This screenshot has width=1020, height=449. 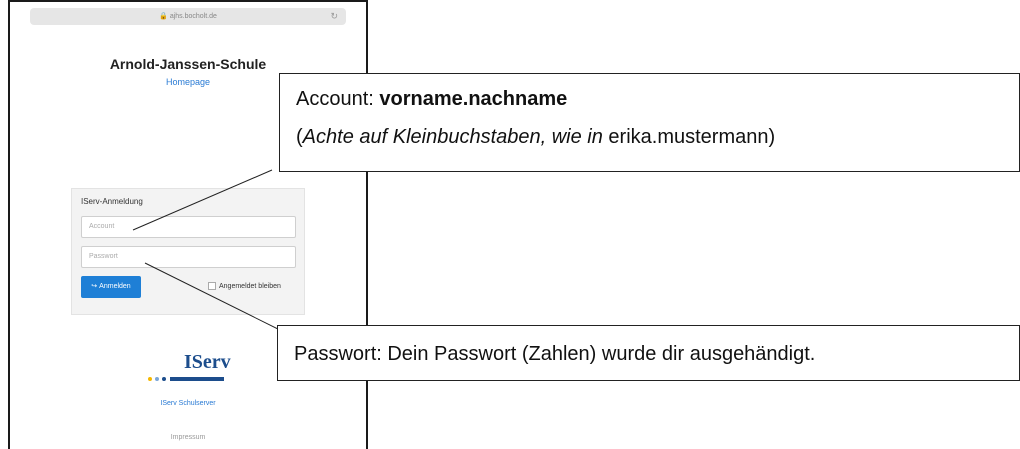 I want to click on url-bar: 🔒 ajhs.bocholt.de ↻, so click(x=188, y=16).